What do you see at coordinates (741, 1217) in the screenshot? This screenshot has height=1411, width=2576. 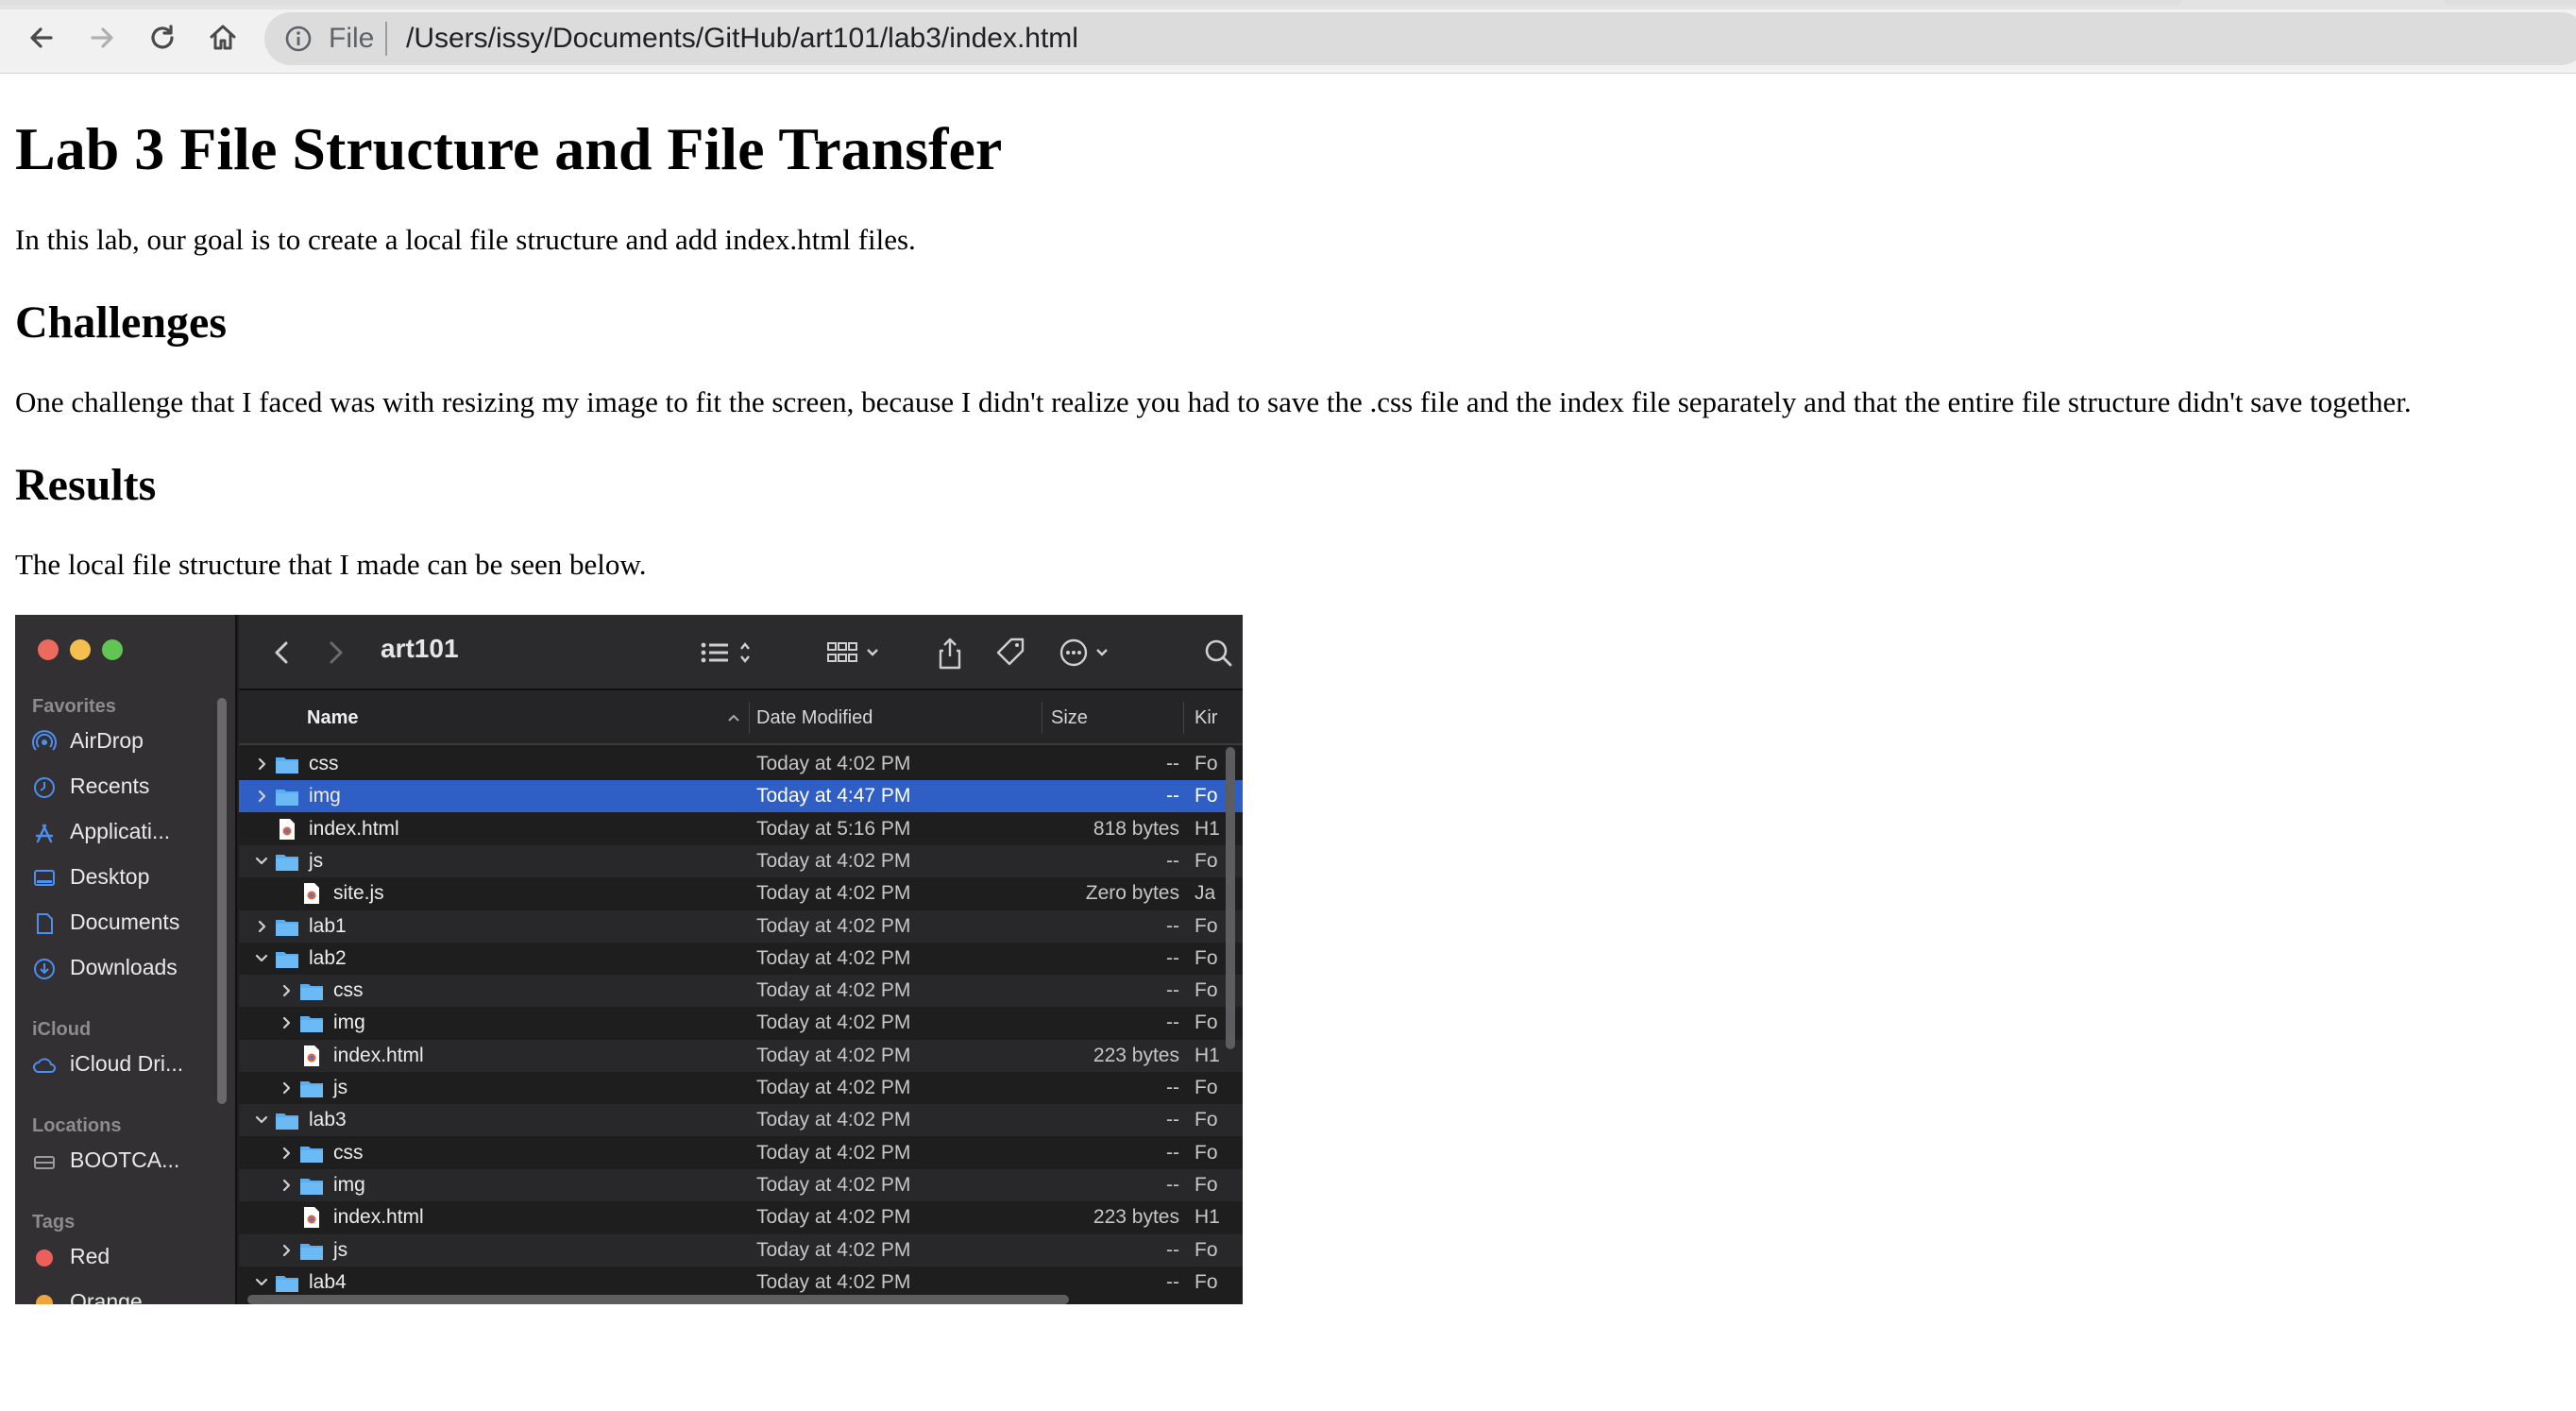 I see `file-row: index.html Today at 4:02 PM 223 bytes H1` at bounding box center [741, 1217].